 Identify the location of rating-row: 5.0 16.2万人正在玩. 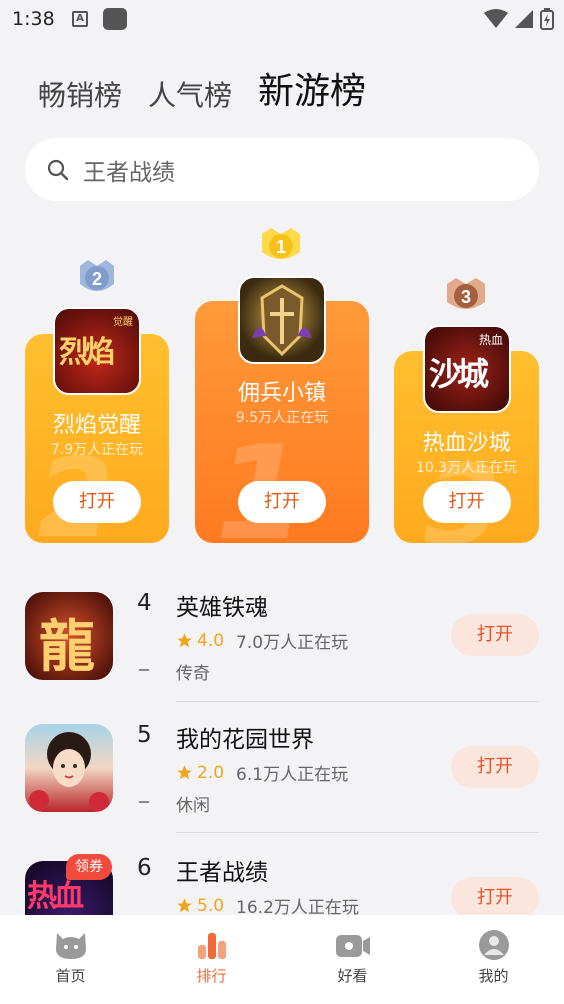
(267, 904).